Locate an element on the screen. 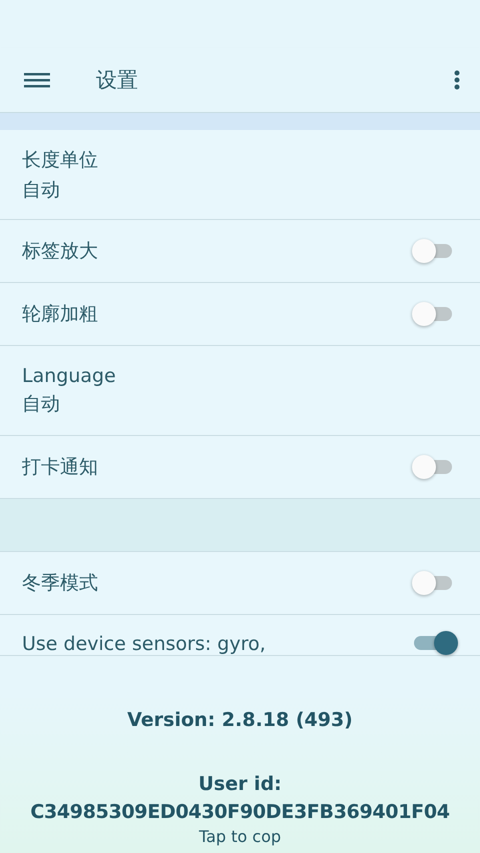 The height and width of the screenshot is (853, 480). menu-icon is located at coordinates (37, 80).